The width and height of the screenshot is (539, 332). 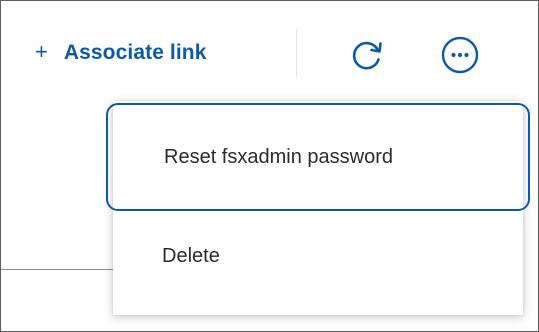 I want to click on menu-item-label: Reset fsxadmin password, so click(x=278, y=156).